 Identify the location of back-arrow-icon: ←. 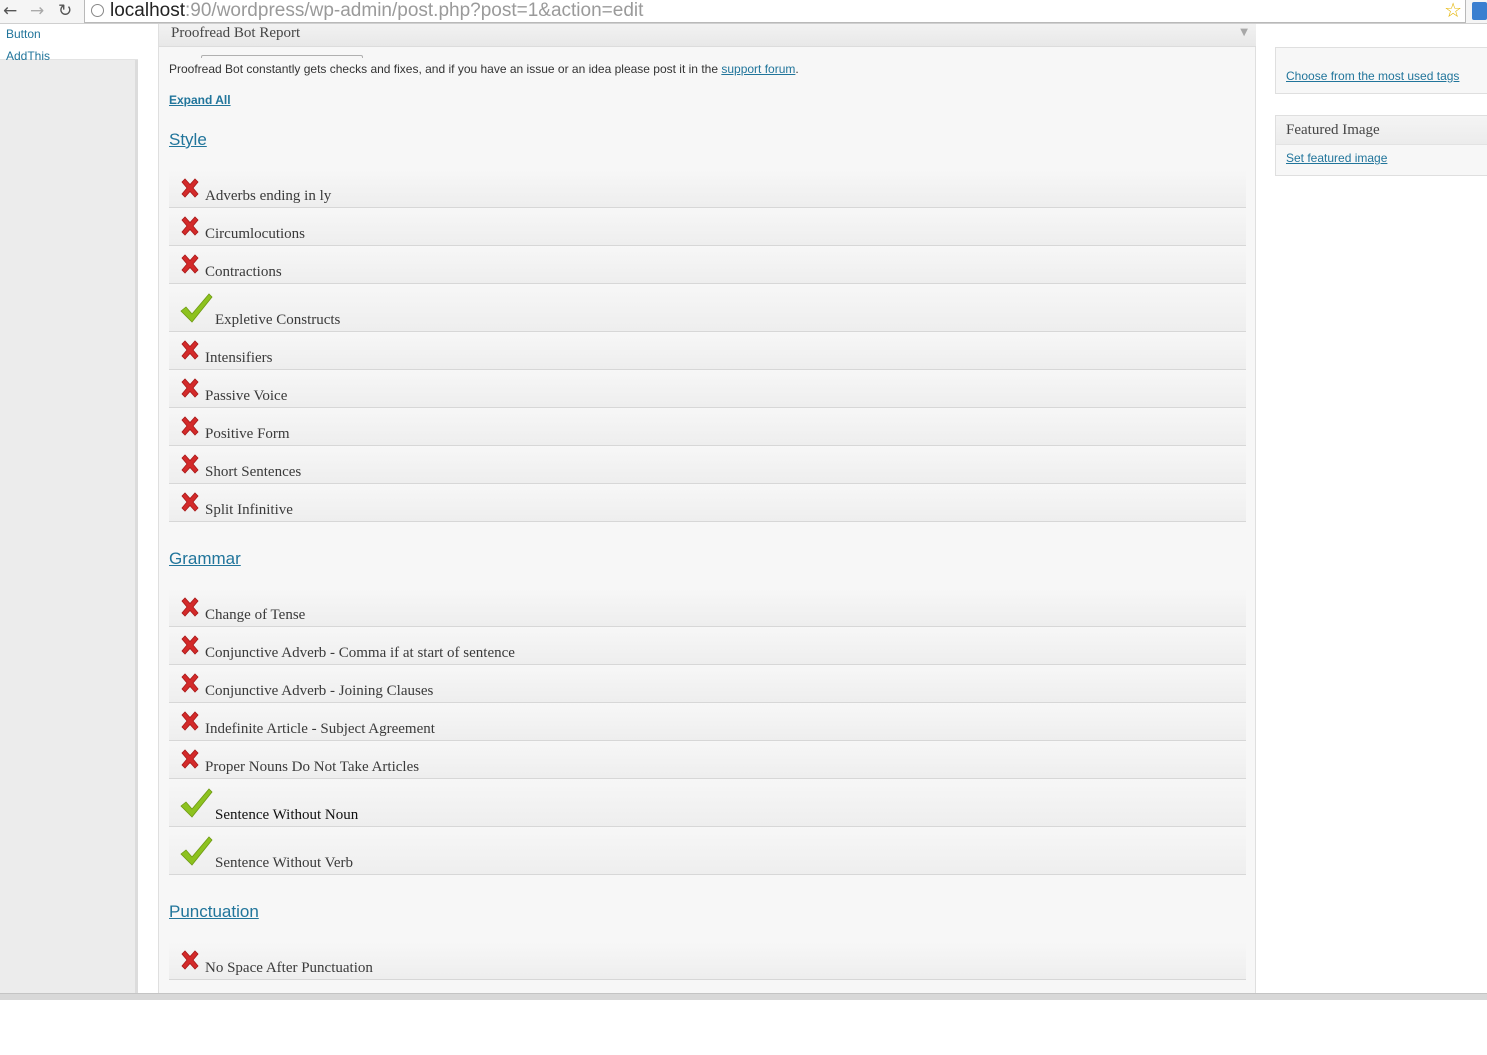
(10, 11).